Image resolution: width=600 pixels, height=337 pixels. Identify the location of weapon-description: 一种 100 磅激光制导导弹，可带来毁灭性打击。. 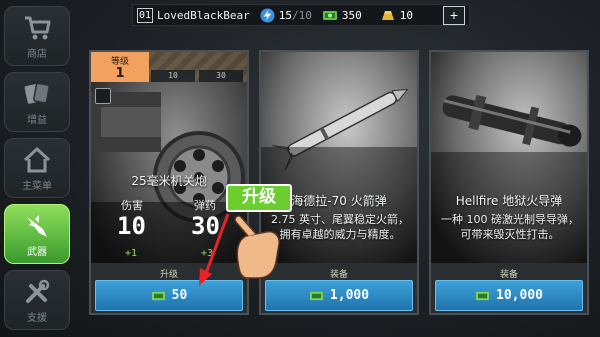
(510, 227).